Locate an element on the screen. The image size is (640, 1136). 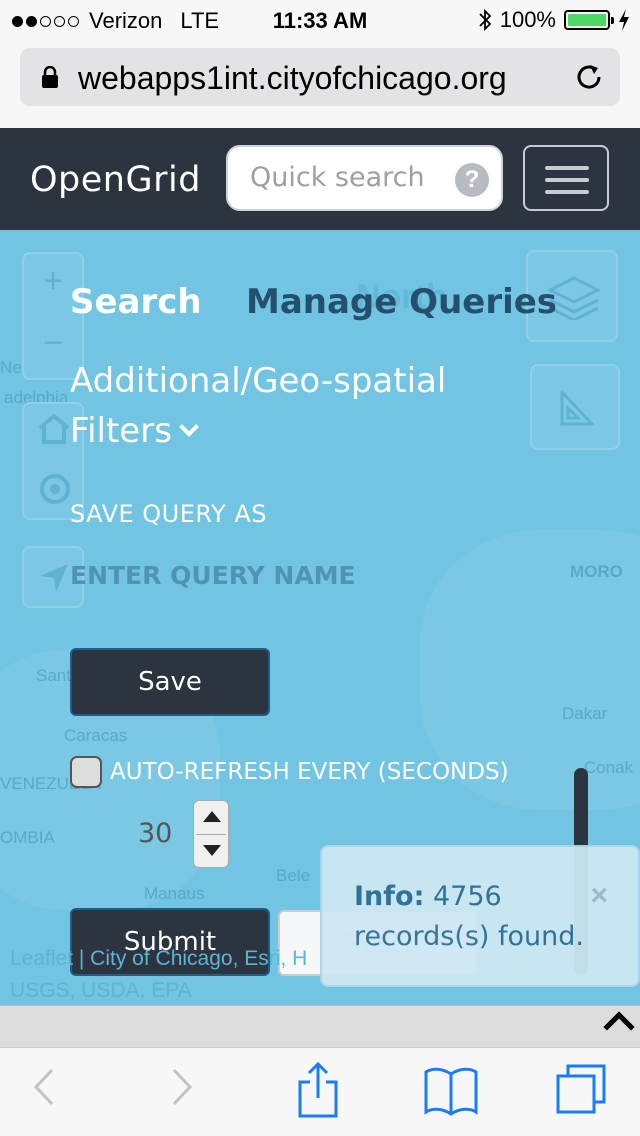
help-icon: ? is located at coordinates (472, 180).